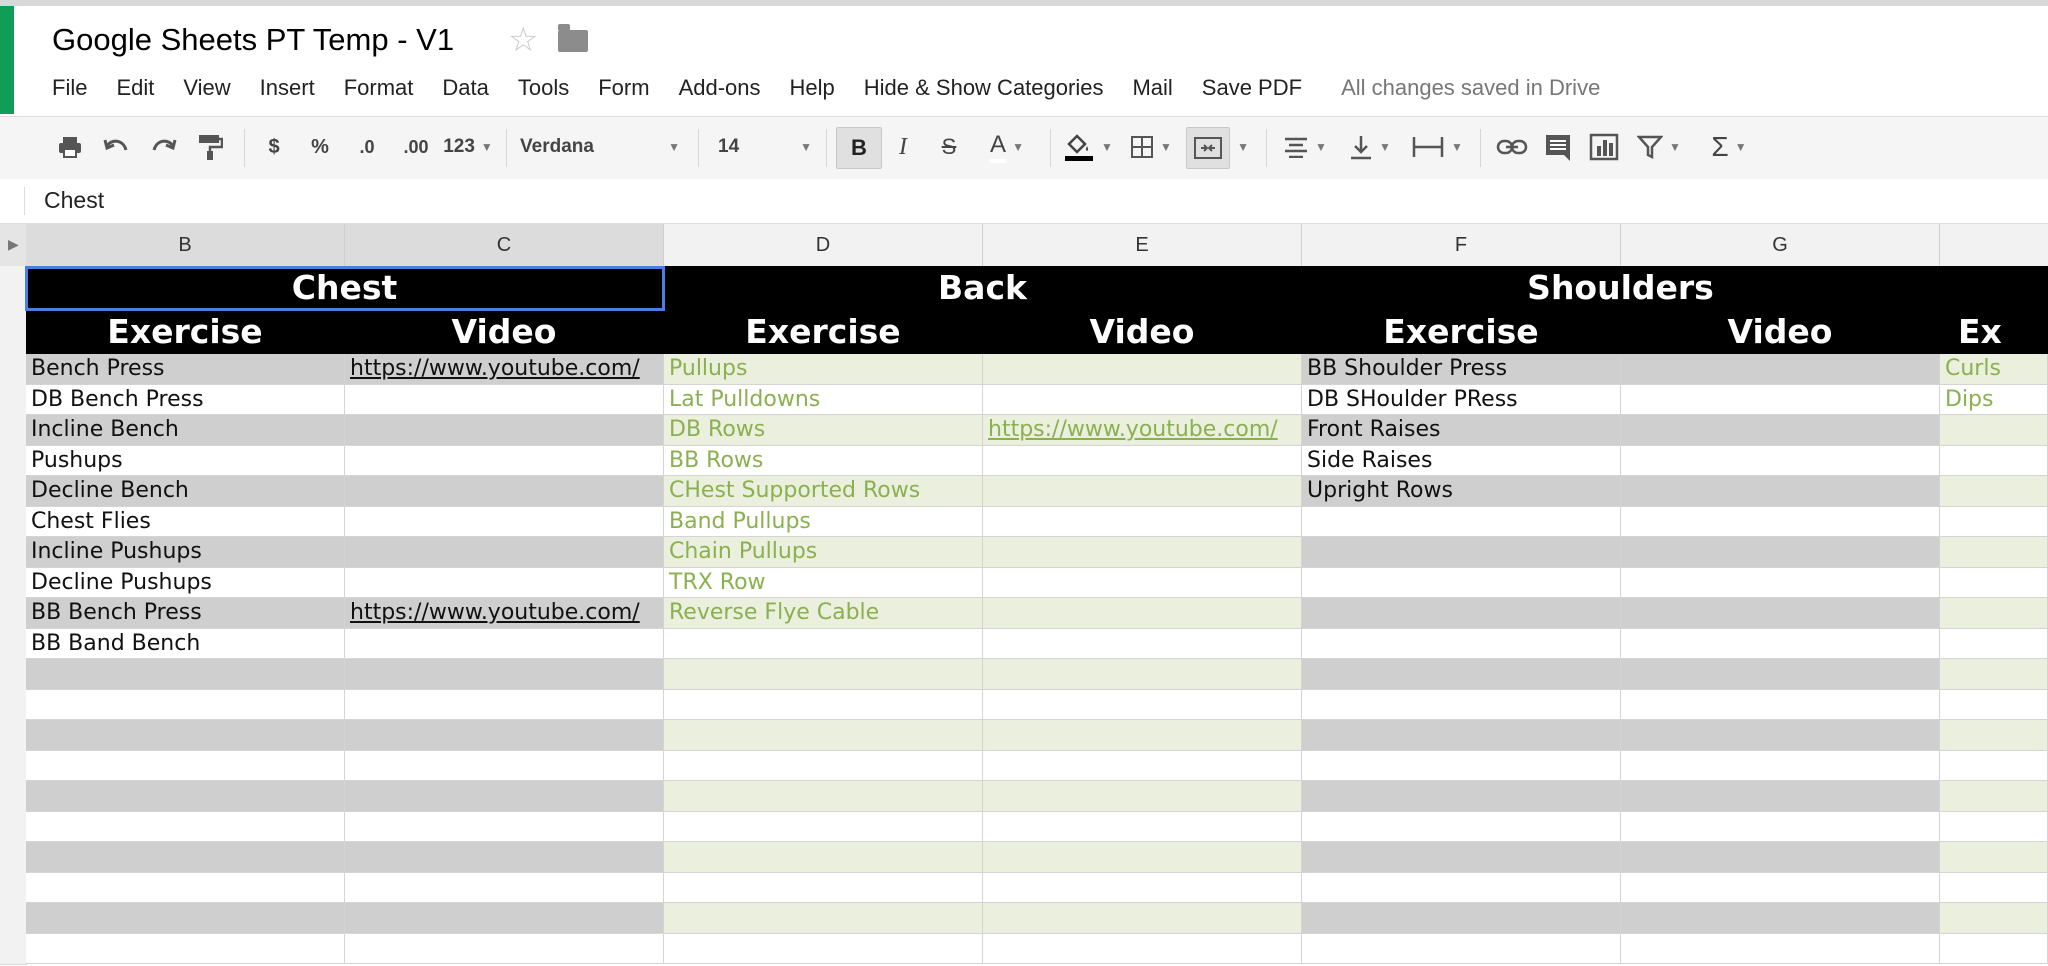  I want to click on italic-button: I, so click(903, 147).